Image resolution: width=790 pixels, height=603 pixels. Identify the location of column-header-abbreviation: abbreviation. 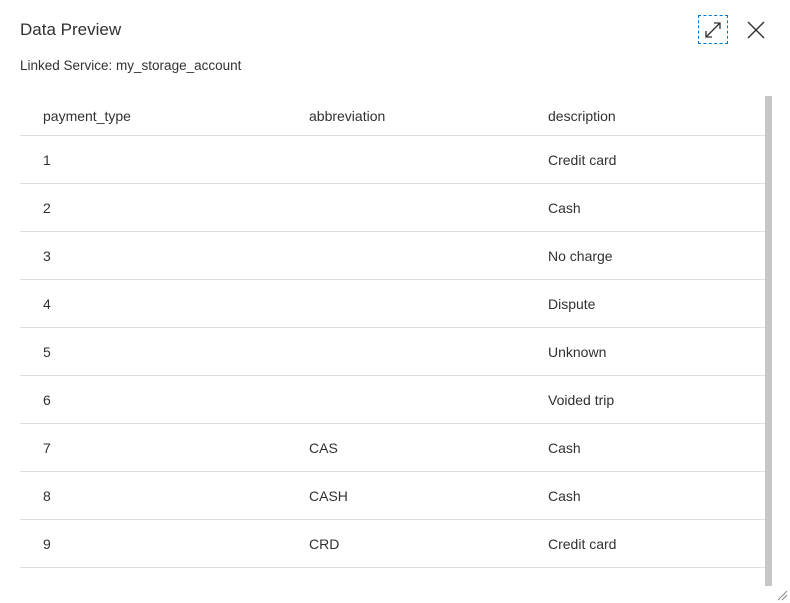
(347, 115).